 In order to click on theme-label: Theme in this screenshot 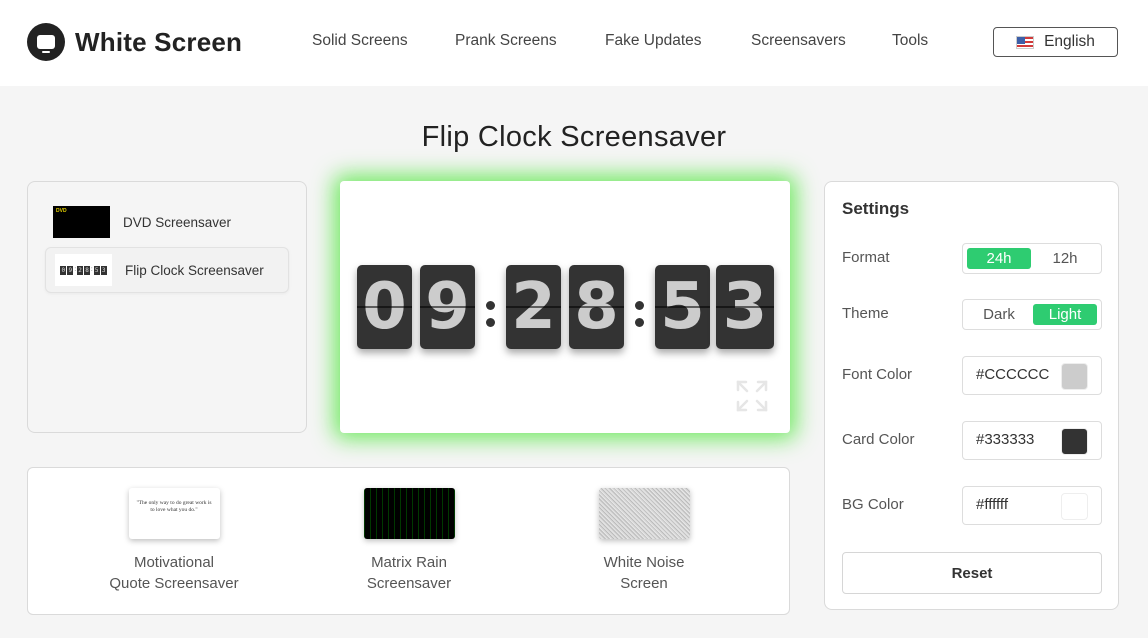, I will do `click(865, 313)`.